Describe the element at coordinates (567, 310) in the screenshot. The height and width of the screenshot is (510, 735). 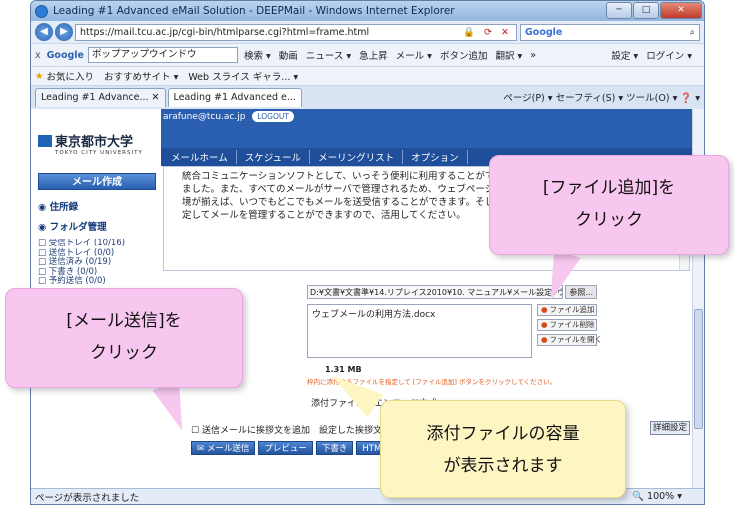
I see `add-file-button: ● ファイル追加` at that location.